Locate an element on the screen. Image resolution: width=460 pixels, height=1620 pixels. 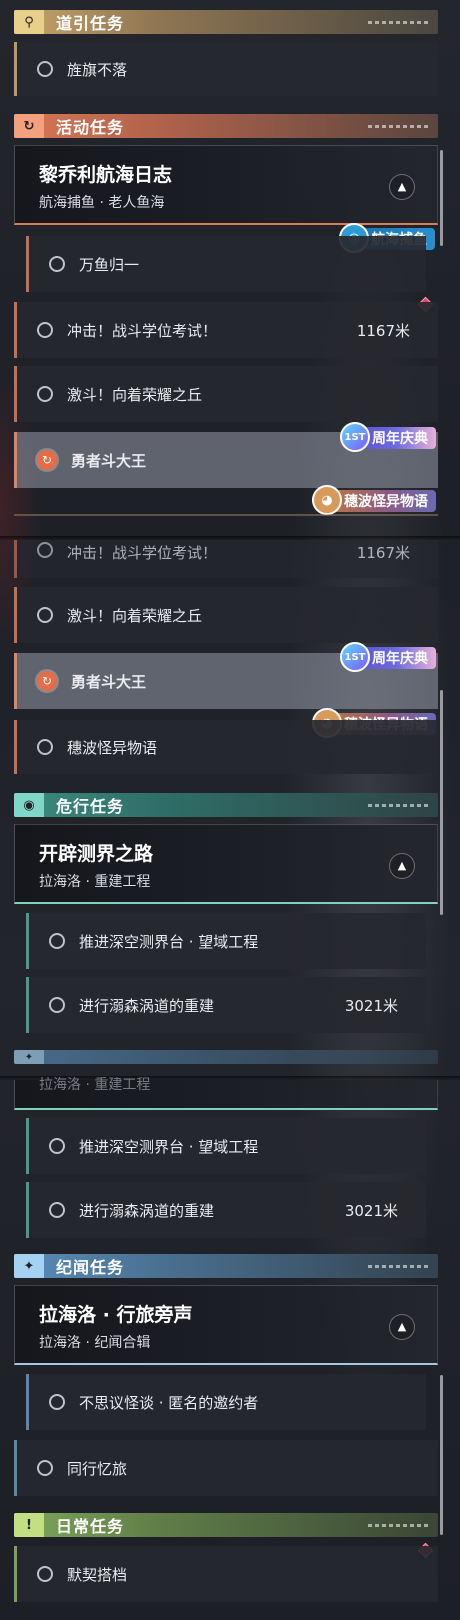
quest-label: 旌旗不落 is located at coordinates (97, 69).